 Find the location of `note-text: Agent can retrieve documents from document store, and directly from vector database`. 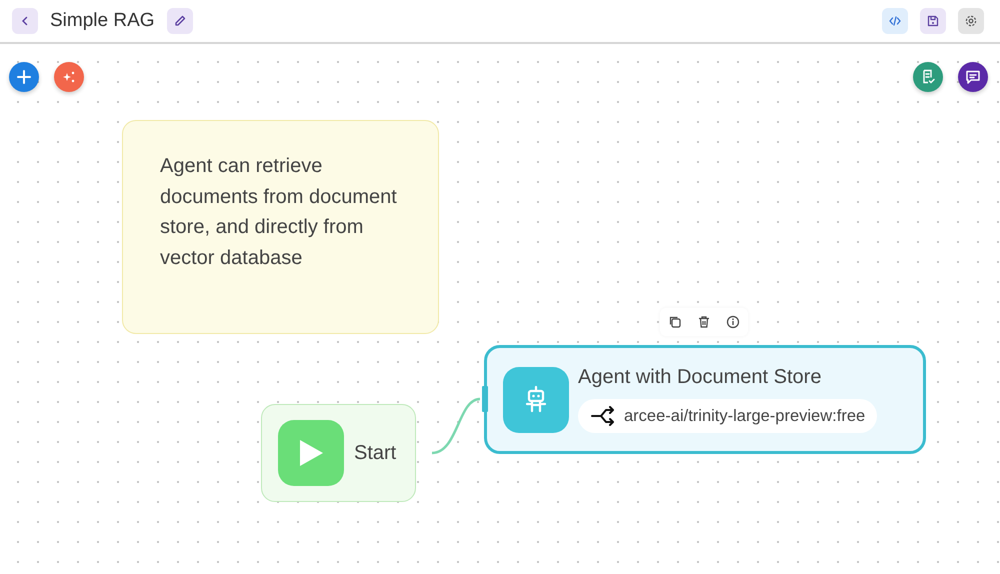

note-text: Agent can retrieve documents from document store, and directly from vector database is located at coordinates (279, 212).